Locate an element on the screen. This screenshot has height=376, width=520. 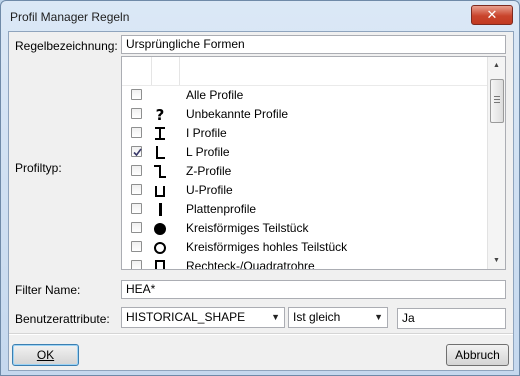
i-profile-icon is located at coordinates (160, 133).